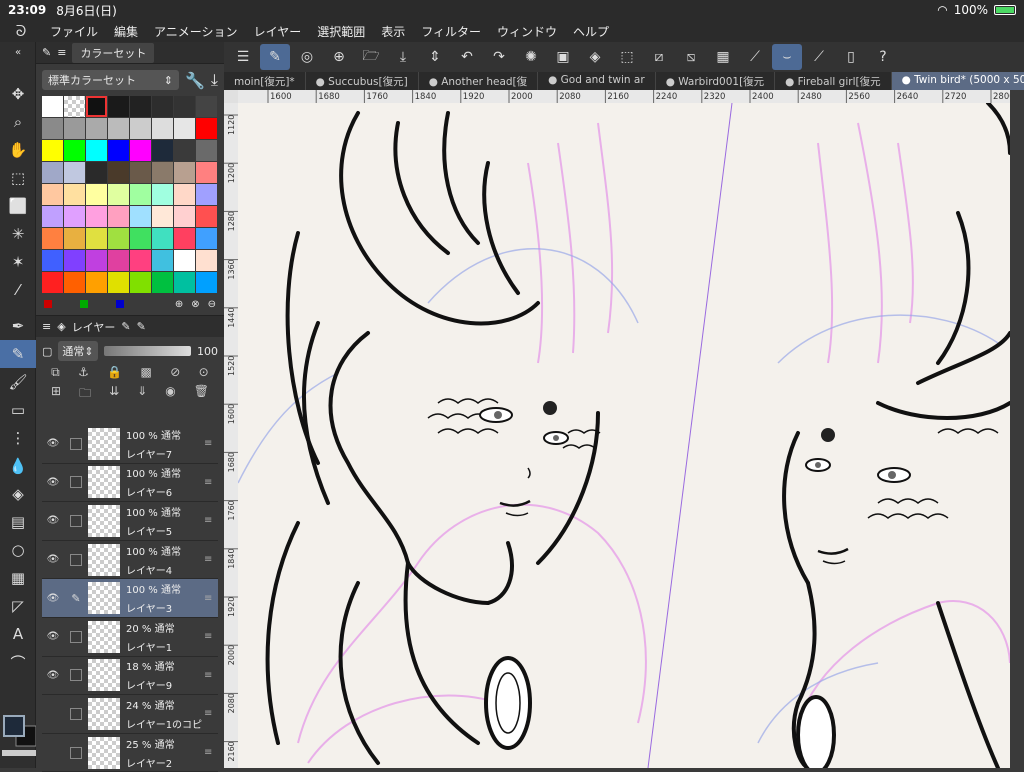 The width and height of the screenshot is (1024, 772). What do you see at coordinates (130, 752) in the screenshot?
I see `layer-row: 25 % 通常 レイヤー2 ≡` at bounding box center [130, 752].